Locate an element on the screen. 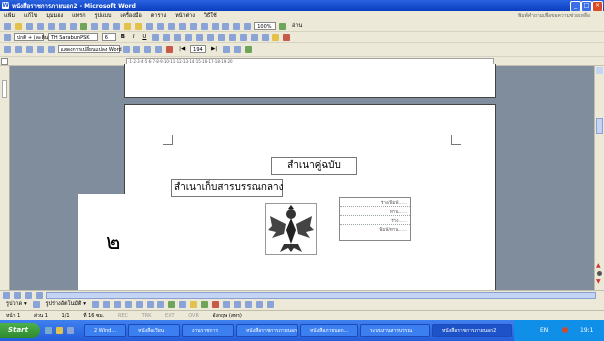 This screenshot has height=341, width=604. scroll-up-icon is located at coordinates (599, 70).